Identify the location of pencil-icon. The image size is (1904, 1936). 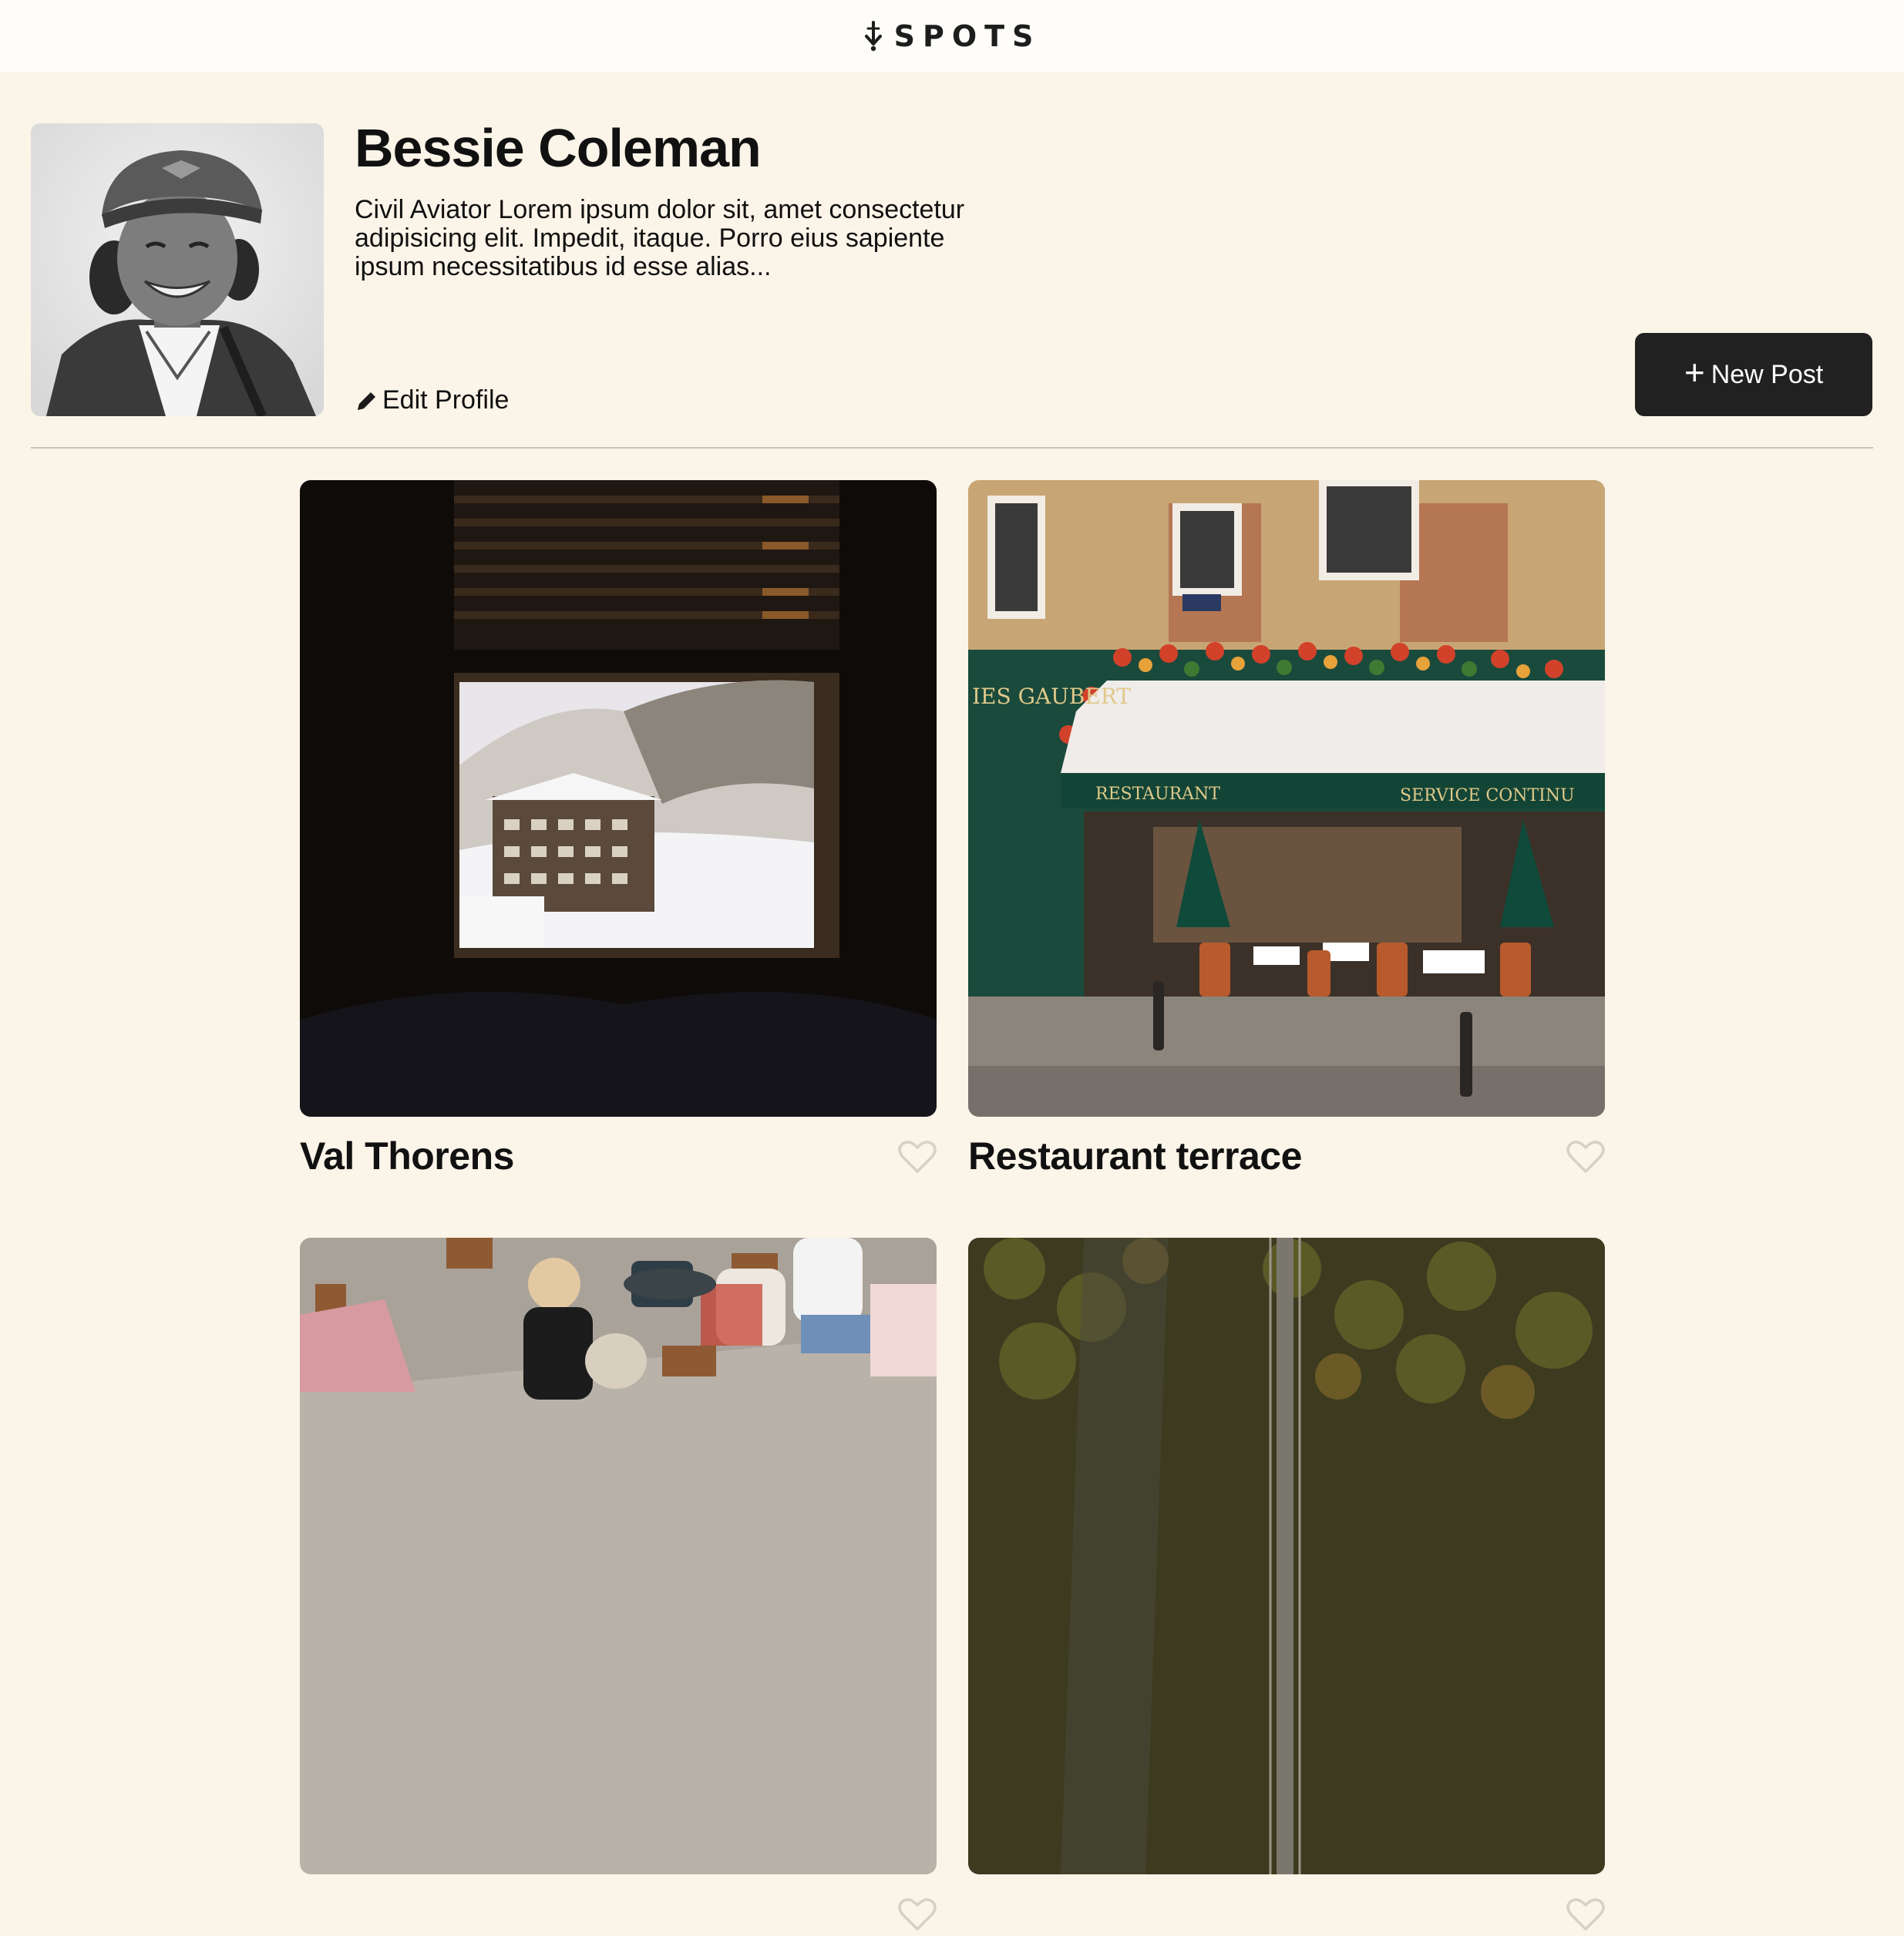
(366, 401).